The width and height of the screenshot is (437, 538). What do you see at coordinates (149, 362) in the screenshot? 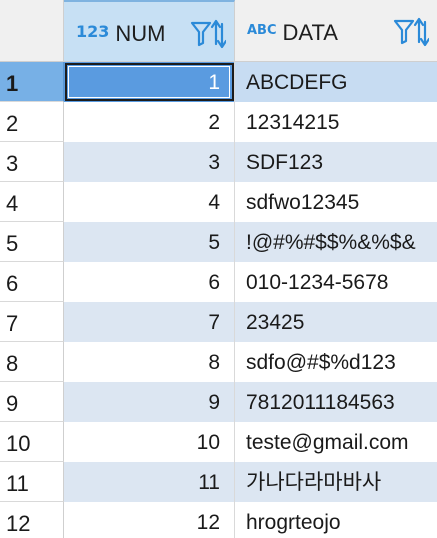
I see `num-cell: 8` at bounding box center [149, 362].